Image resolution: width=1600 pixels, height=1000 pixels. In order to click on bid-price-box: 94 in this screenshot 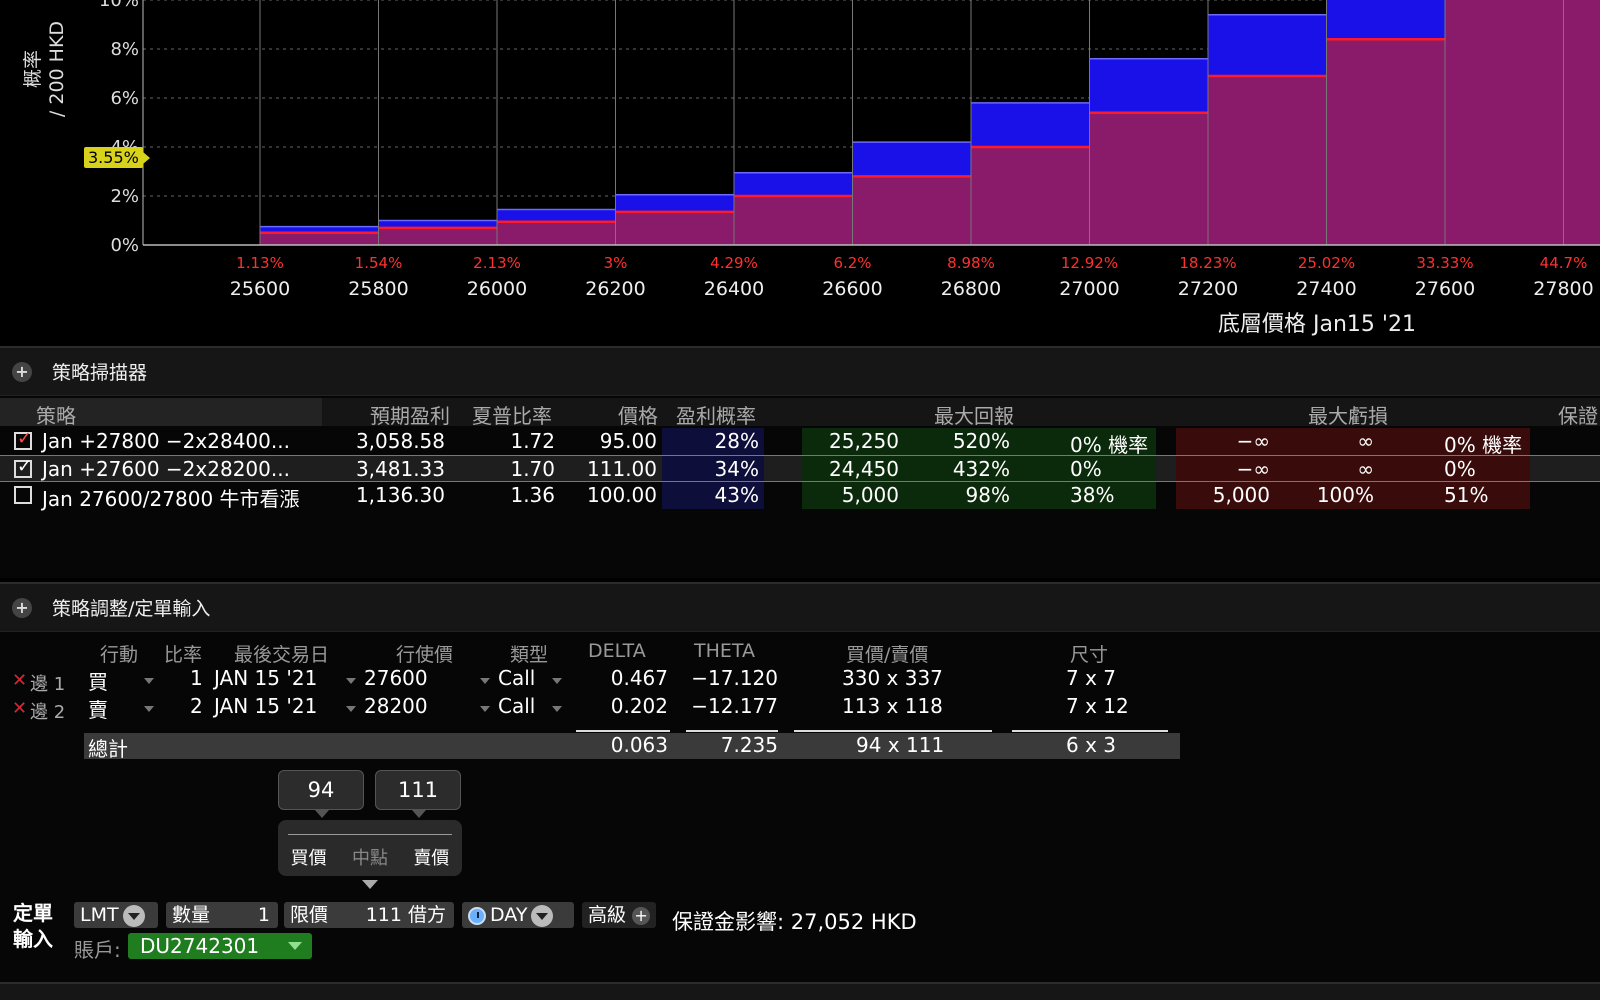, I will do `click(321, 794)`.